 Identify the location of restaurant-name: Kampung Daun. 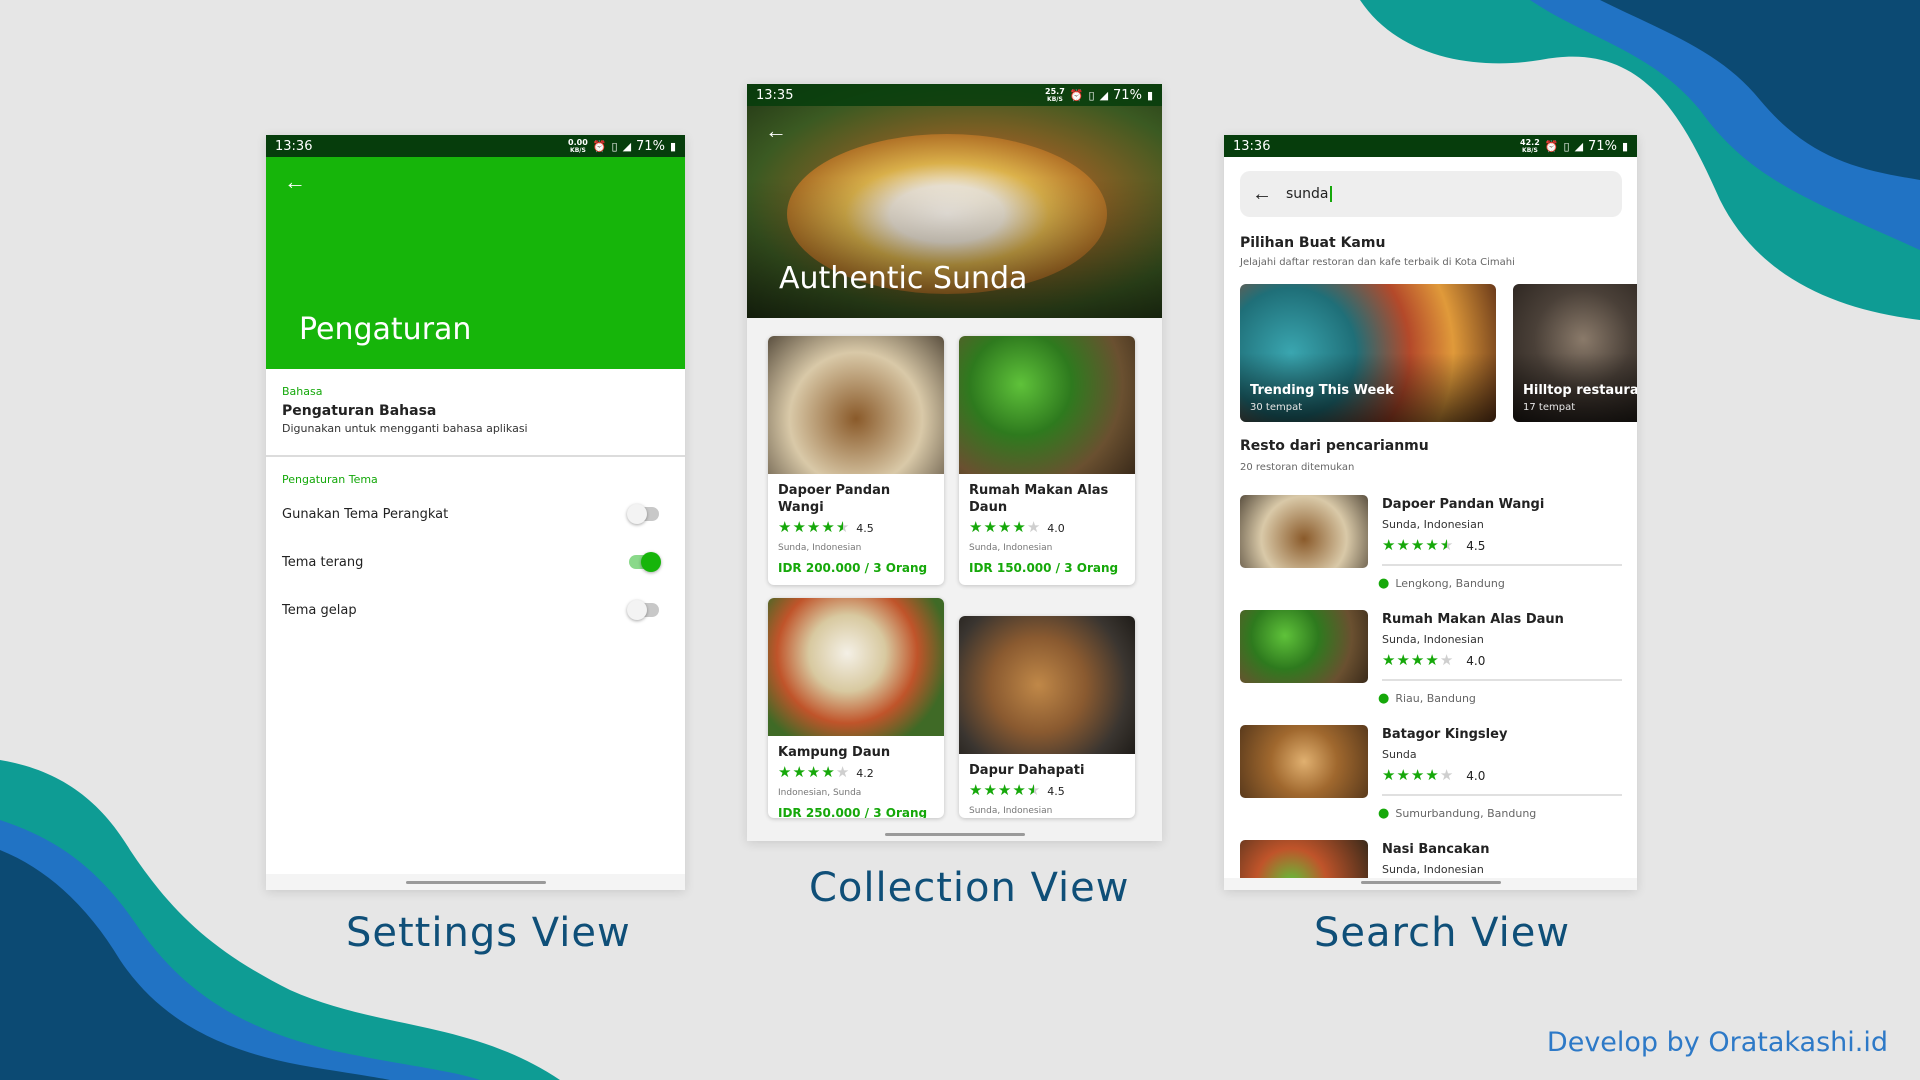
(834, 752).